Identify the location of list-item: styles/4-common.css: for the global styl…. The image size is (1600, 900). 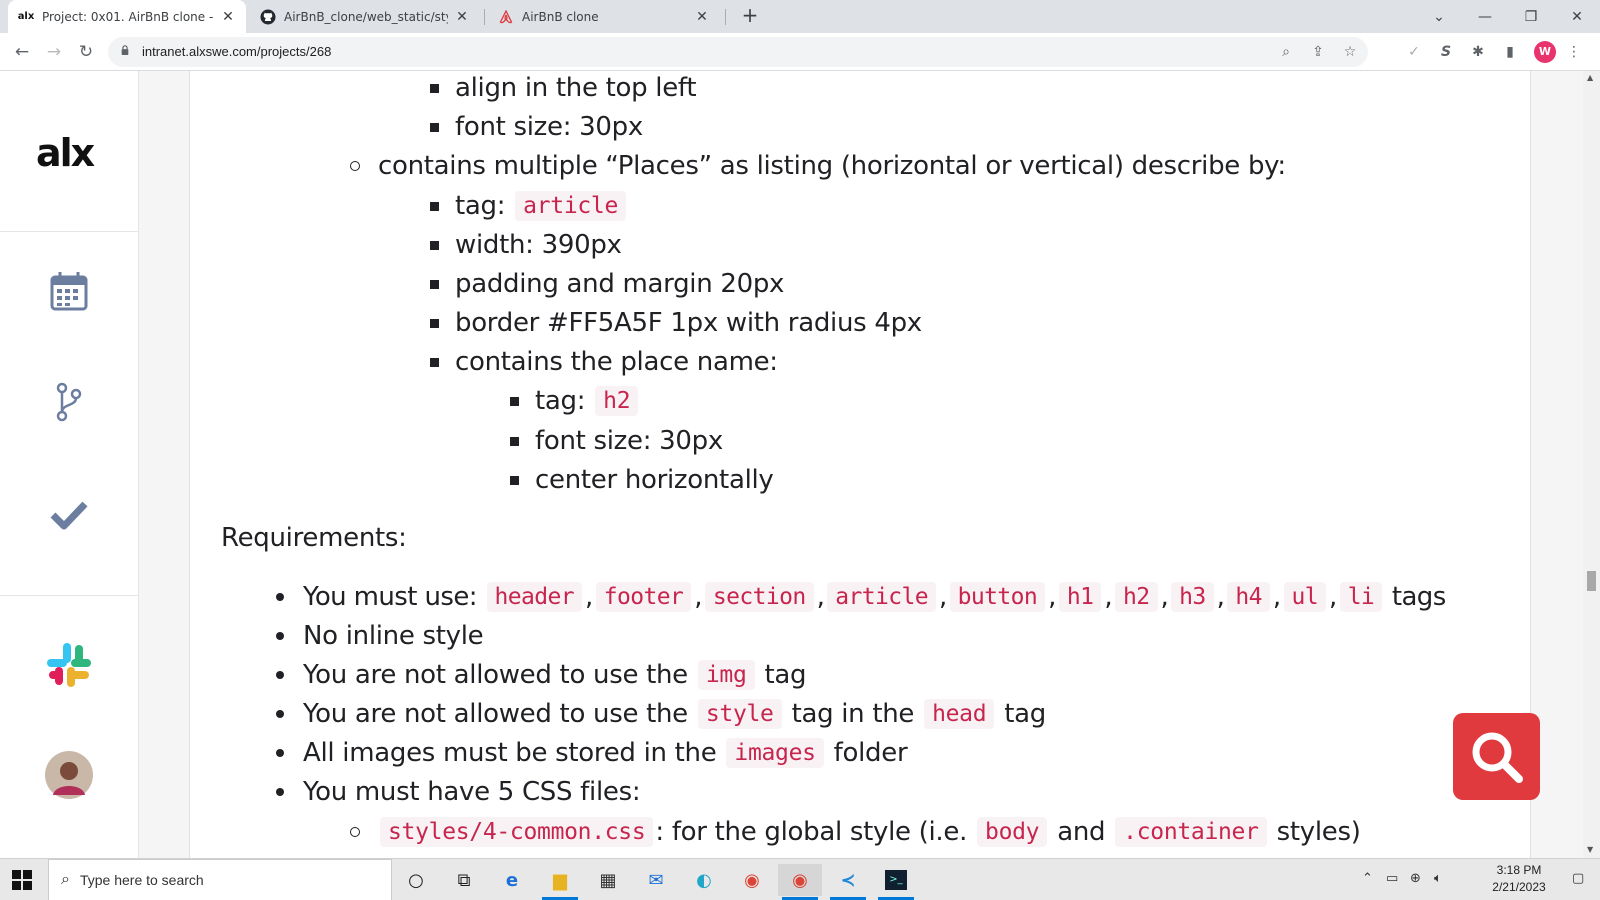
(855, 832).